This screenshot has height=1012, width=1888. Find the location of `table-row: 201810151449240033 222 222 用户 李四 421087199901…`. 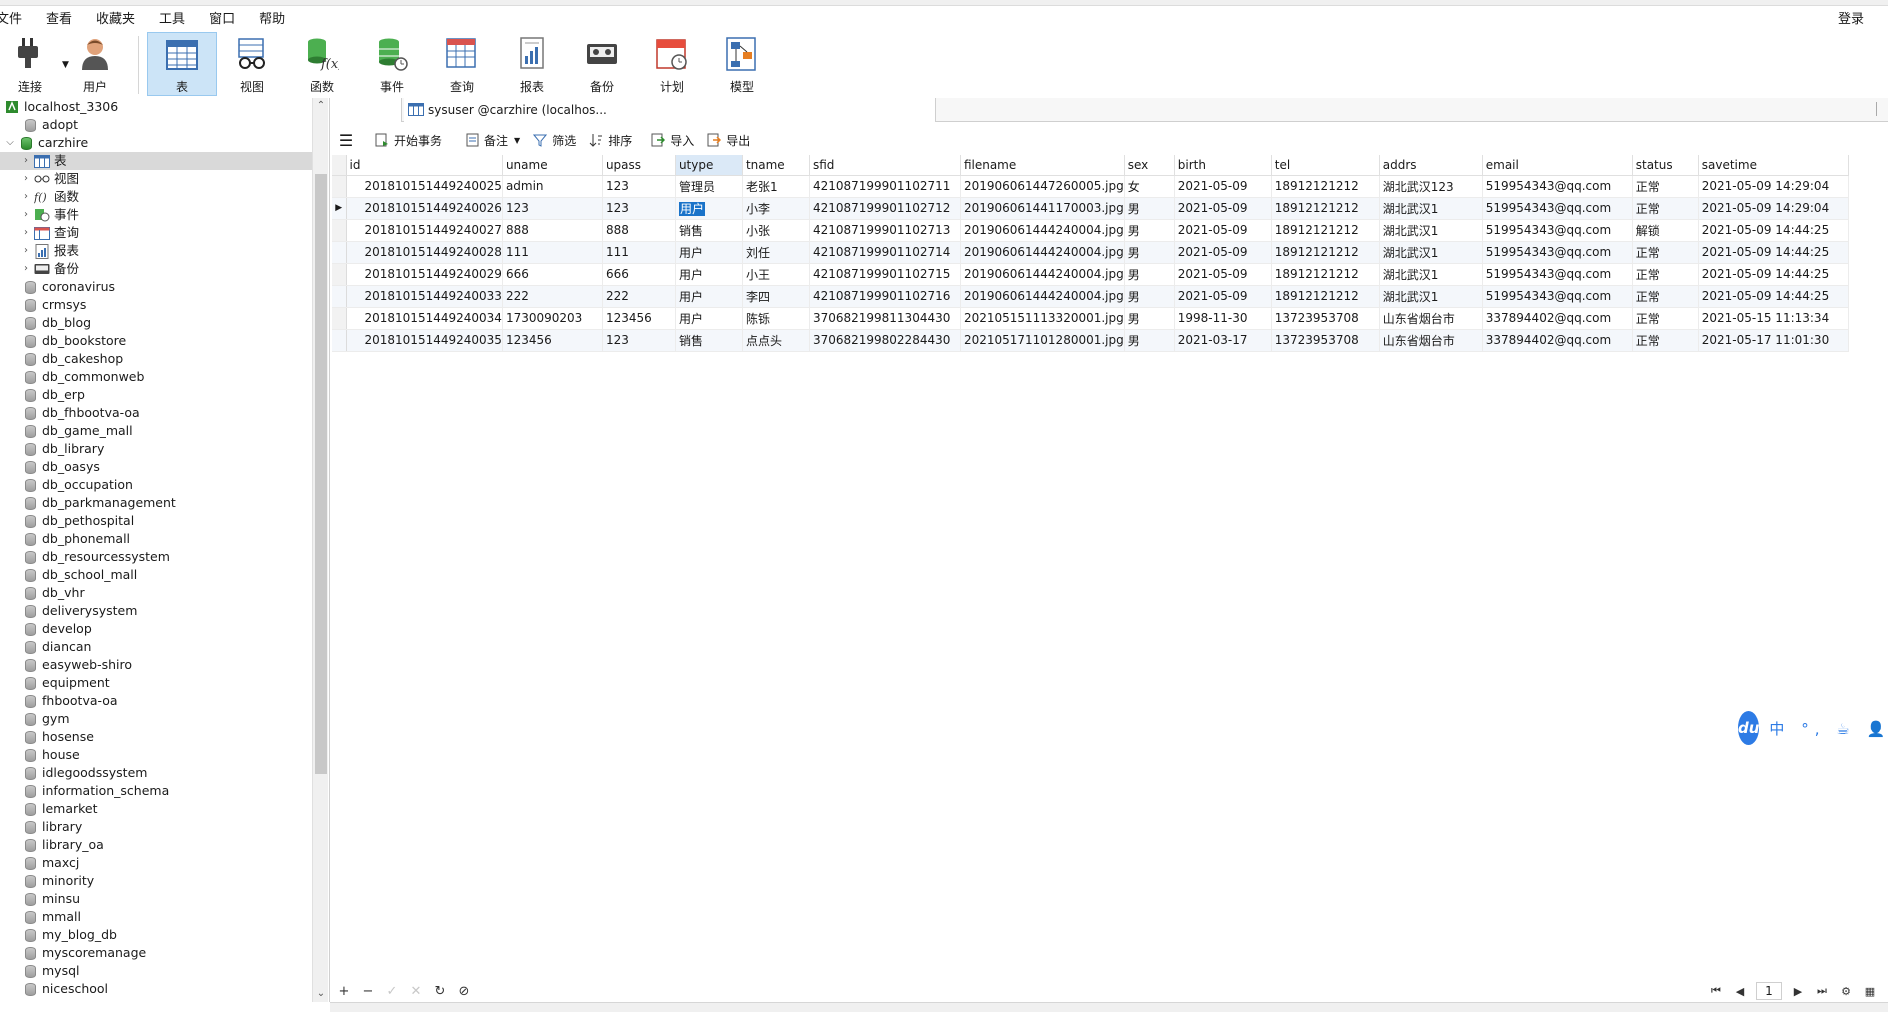

table-row: 201810151449240033 222 222 用户 李四 421087199901… is located at coordinates (1090, 296).